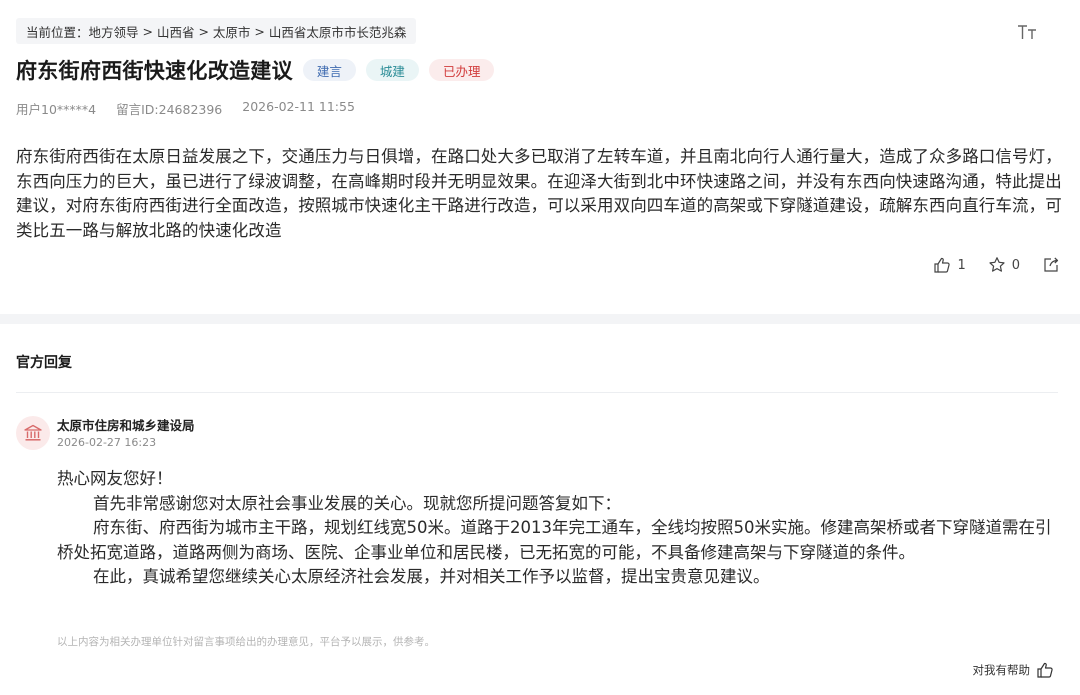  I want to click on reply-paragraph: 首先非常感谢您对太原社会事业发展的关心。现就您所提问题答复如下：, so click(357, 503).